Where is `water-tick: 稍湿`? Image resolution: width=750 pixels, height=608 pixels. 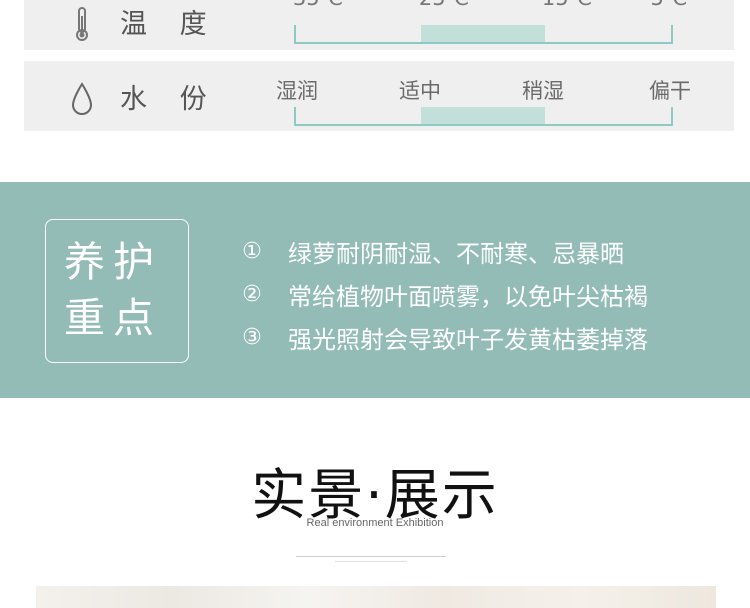 water-tick: 稍湿 is located at coordinates (543, 91).